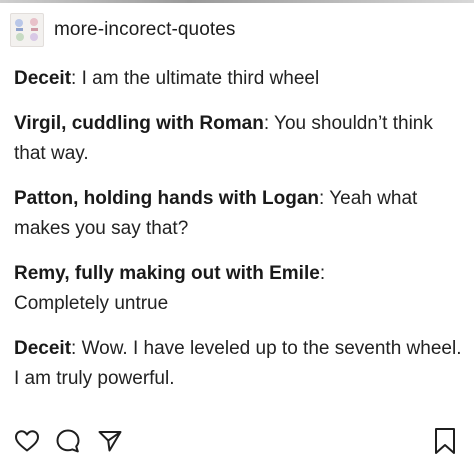  I want to click on dialogue-text: Completely untrue, so click(91, 303).